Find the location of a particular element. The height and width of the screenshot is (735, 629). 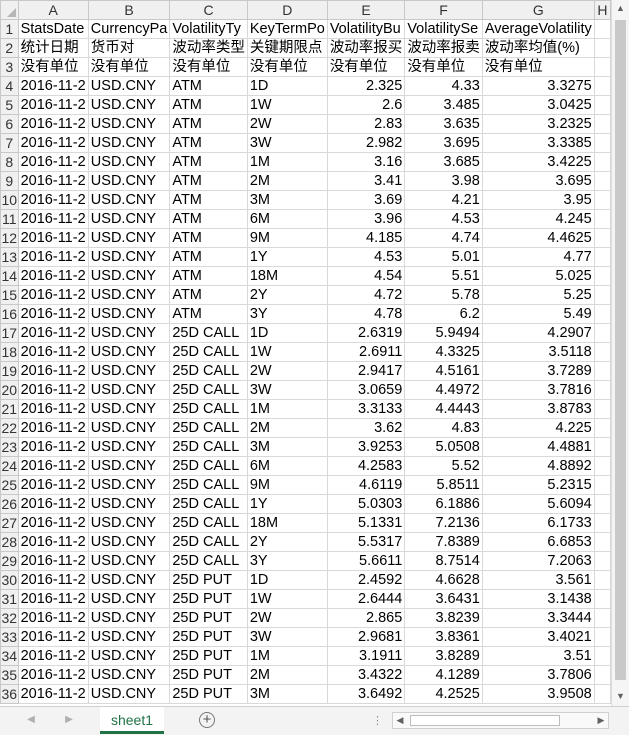

cell-g2: 波动率均值(%) is located at coordinates (538, 48).